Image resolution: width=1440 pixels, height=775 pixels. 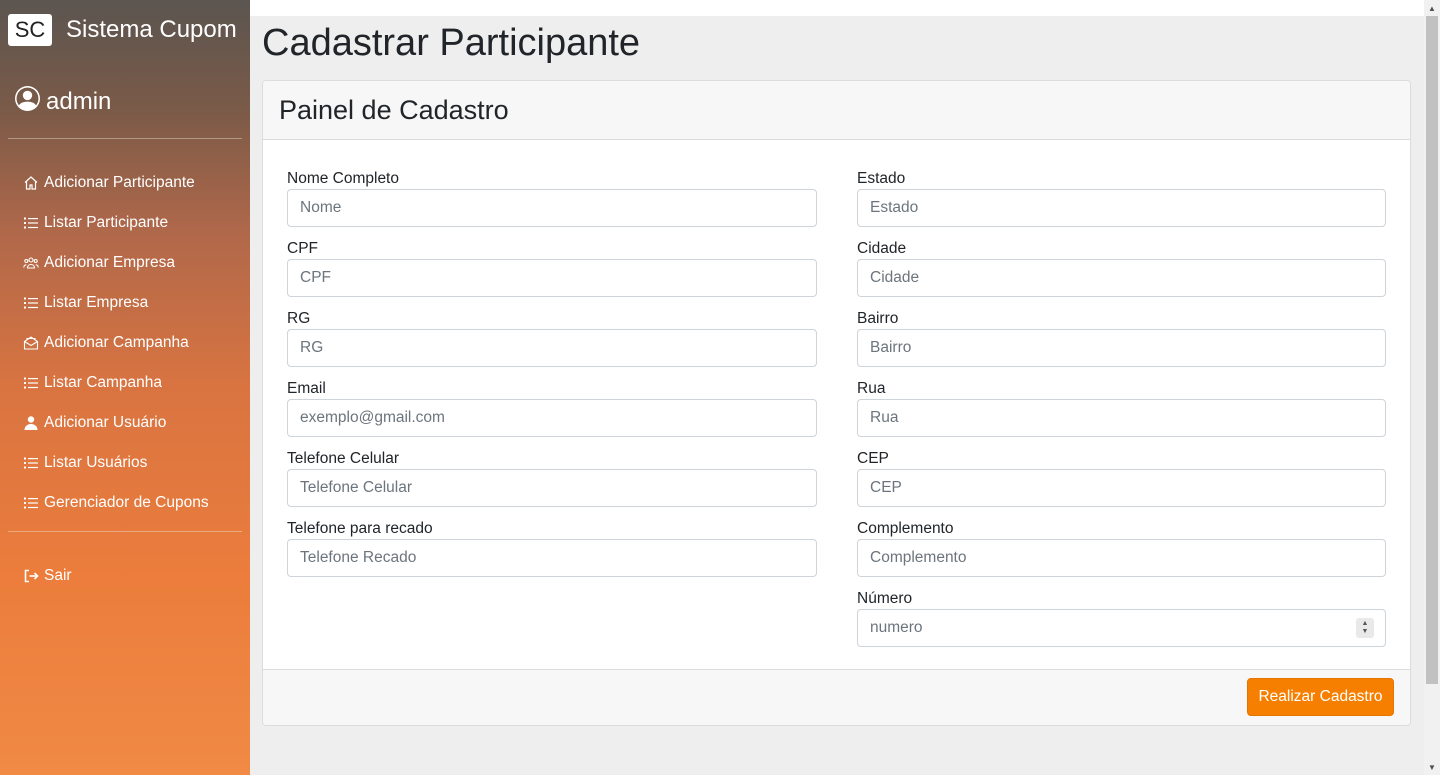 I want to click on field-cidade: Cidade, so click(x=1121, y=274).